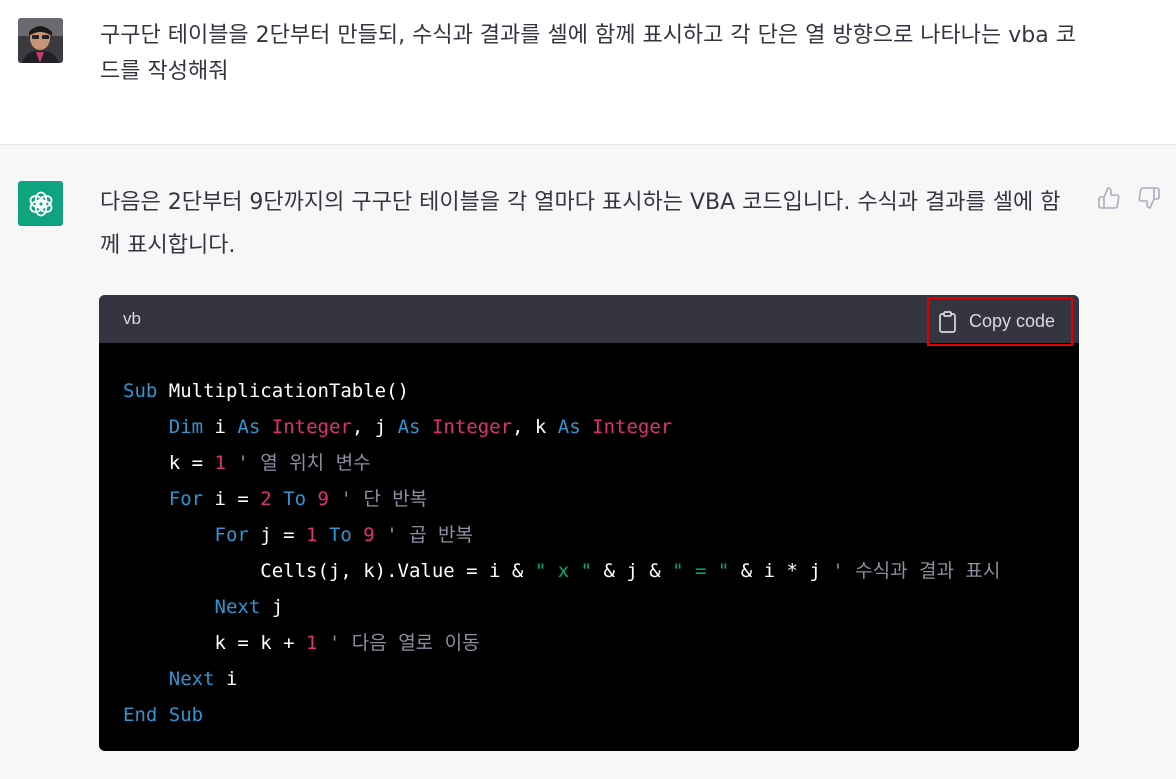 Image resolution: width=1176 pixels, height=779 pixels. What do you see at coordinates (378, 499) in the screenshot?
I see `code-token: ' 단 반복` at bounding box center [378, 499].